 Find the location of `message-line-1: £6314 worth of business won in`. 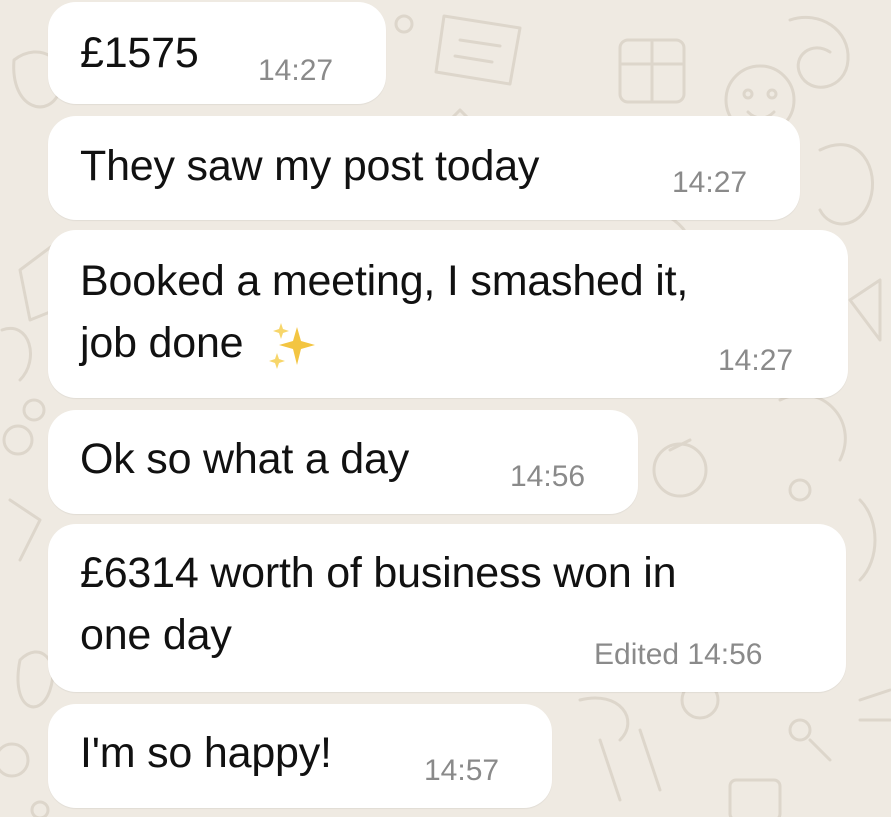

message-line-1: £6314 worth of business won in is located at coordinates (378, 573).